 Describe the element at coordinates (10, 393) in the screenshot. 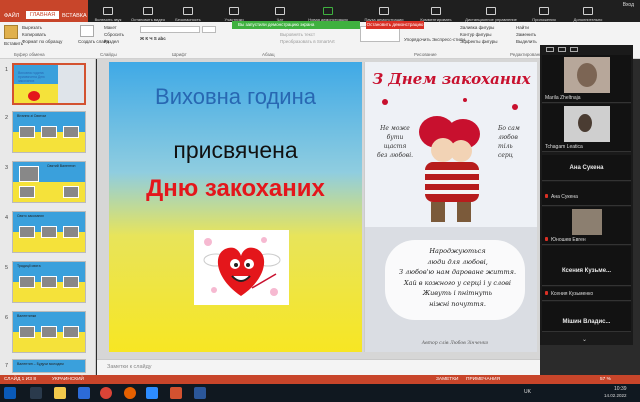

I see `start-icon` at that location.